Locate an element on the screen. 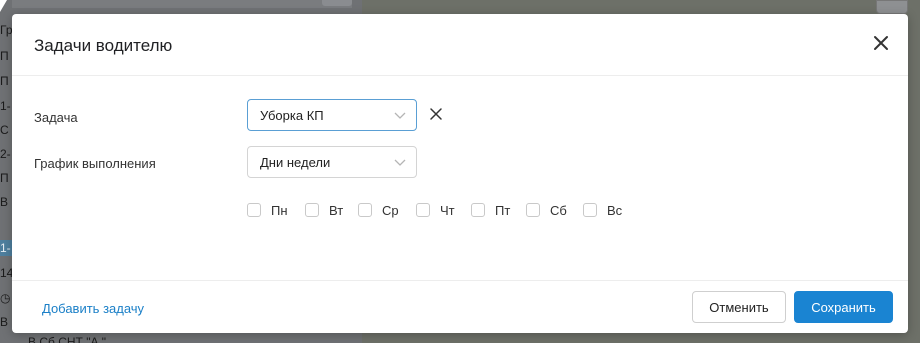 This screenshot has width=920, height=343. schedule-label: График выполнения is located at coordinates (95, 163).